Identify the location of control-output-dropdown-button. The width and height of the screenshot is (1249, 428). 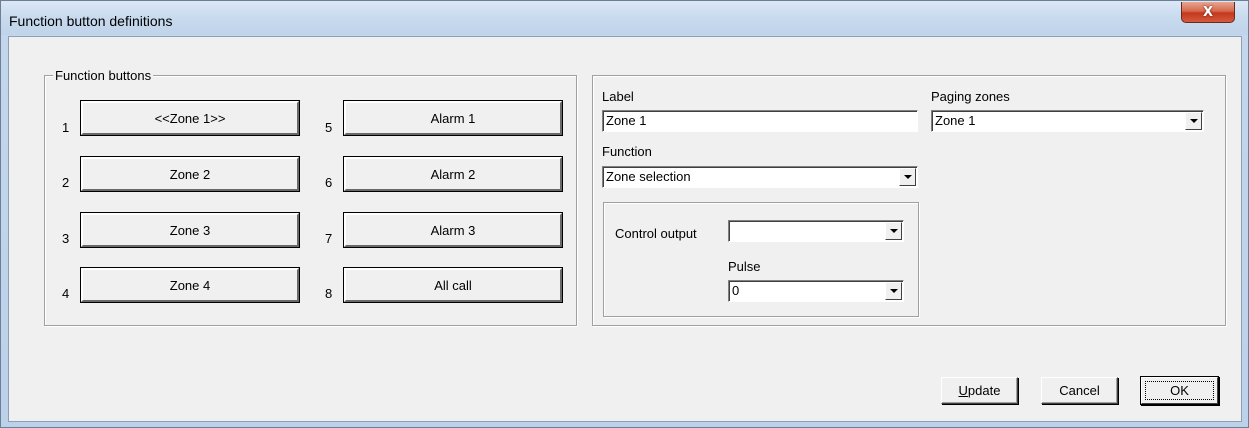
(893, 231).